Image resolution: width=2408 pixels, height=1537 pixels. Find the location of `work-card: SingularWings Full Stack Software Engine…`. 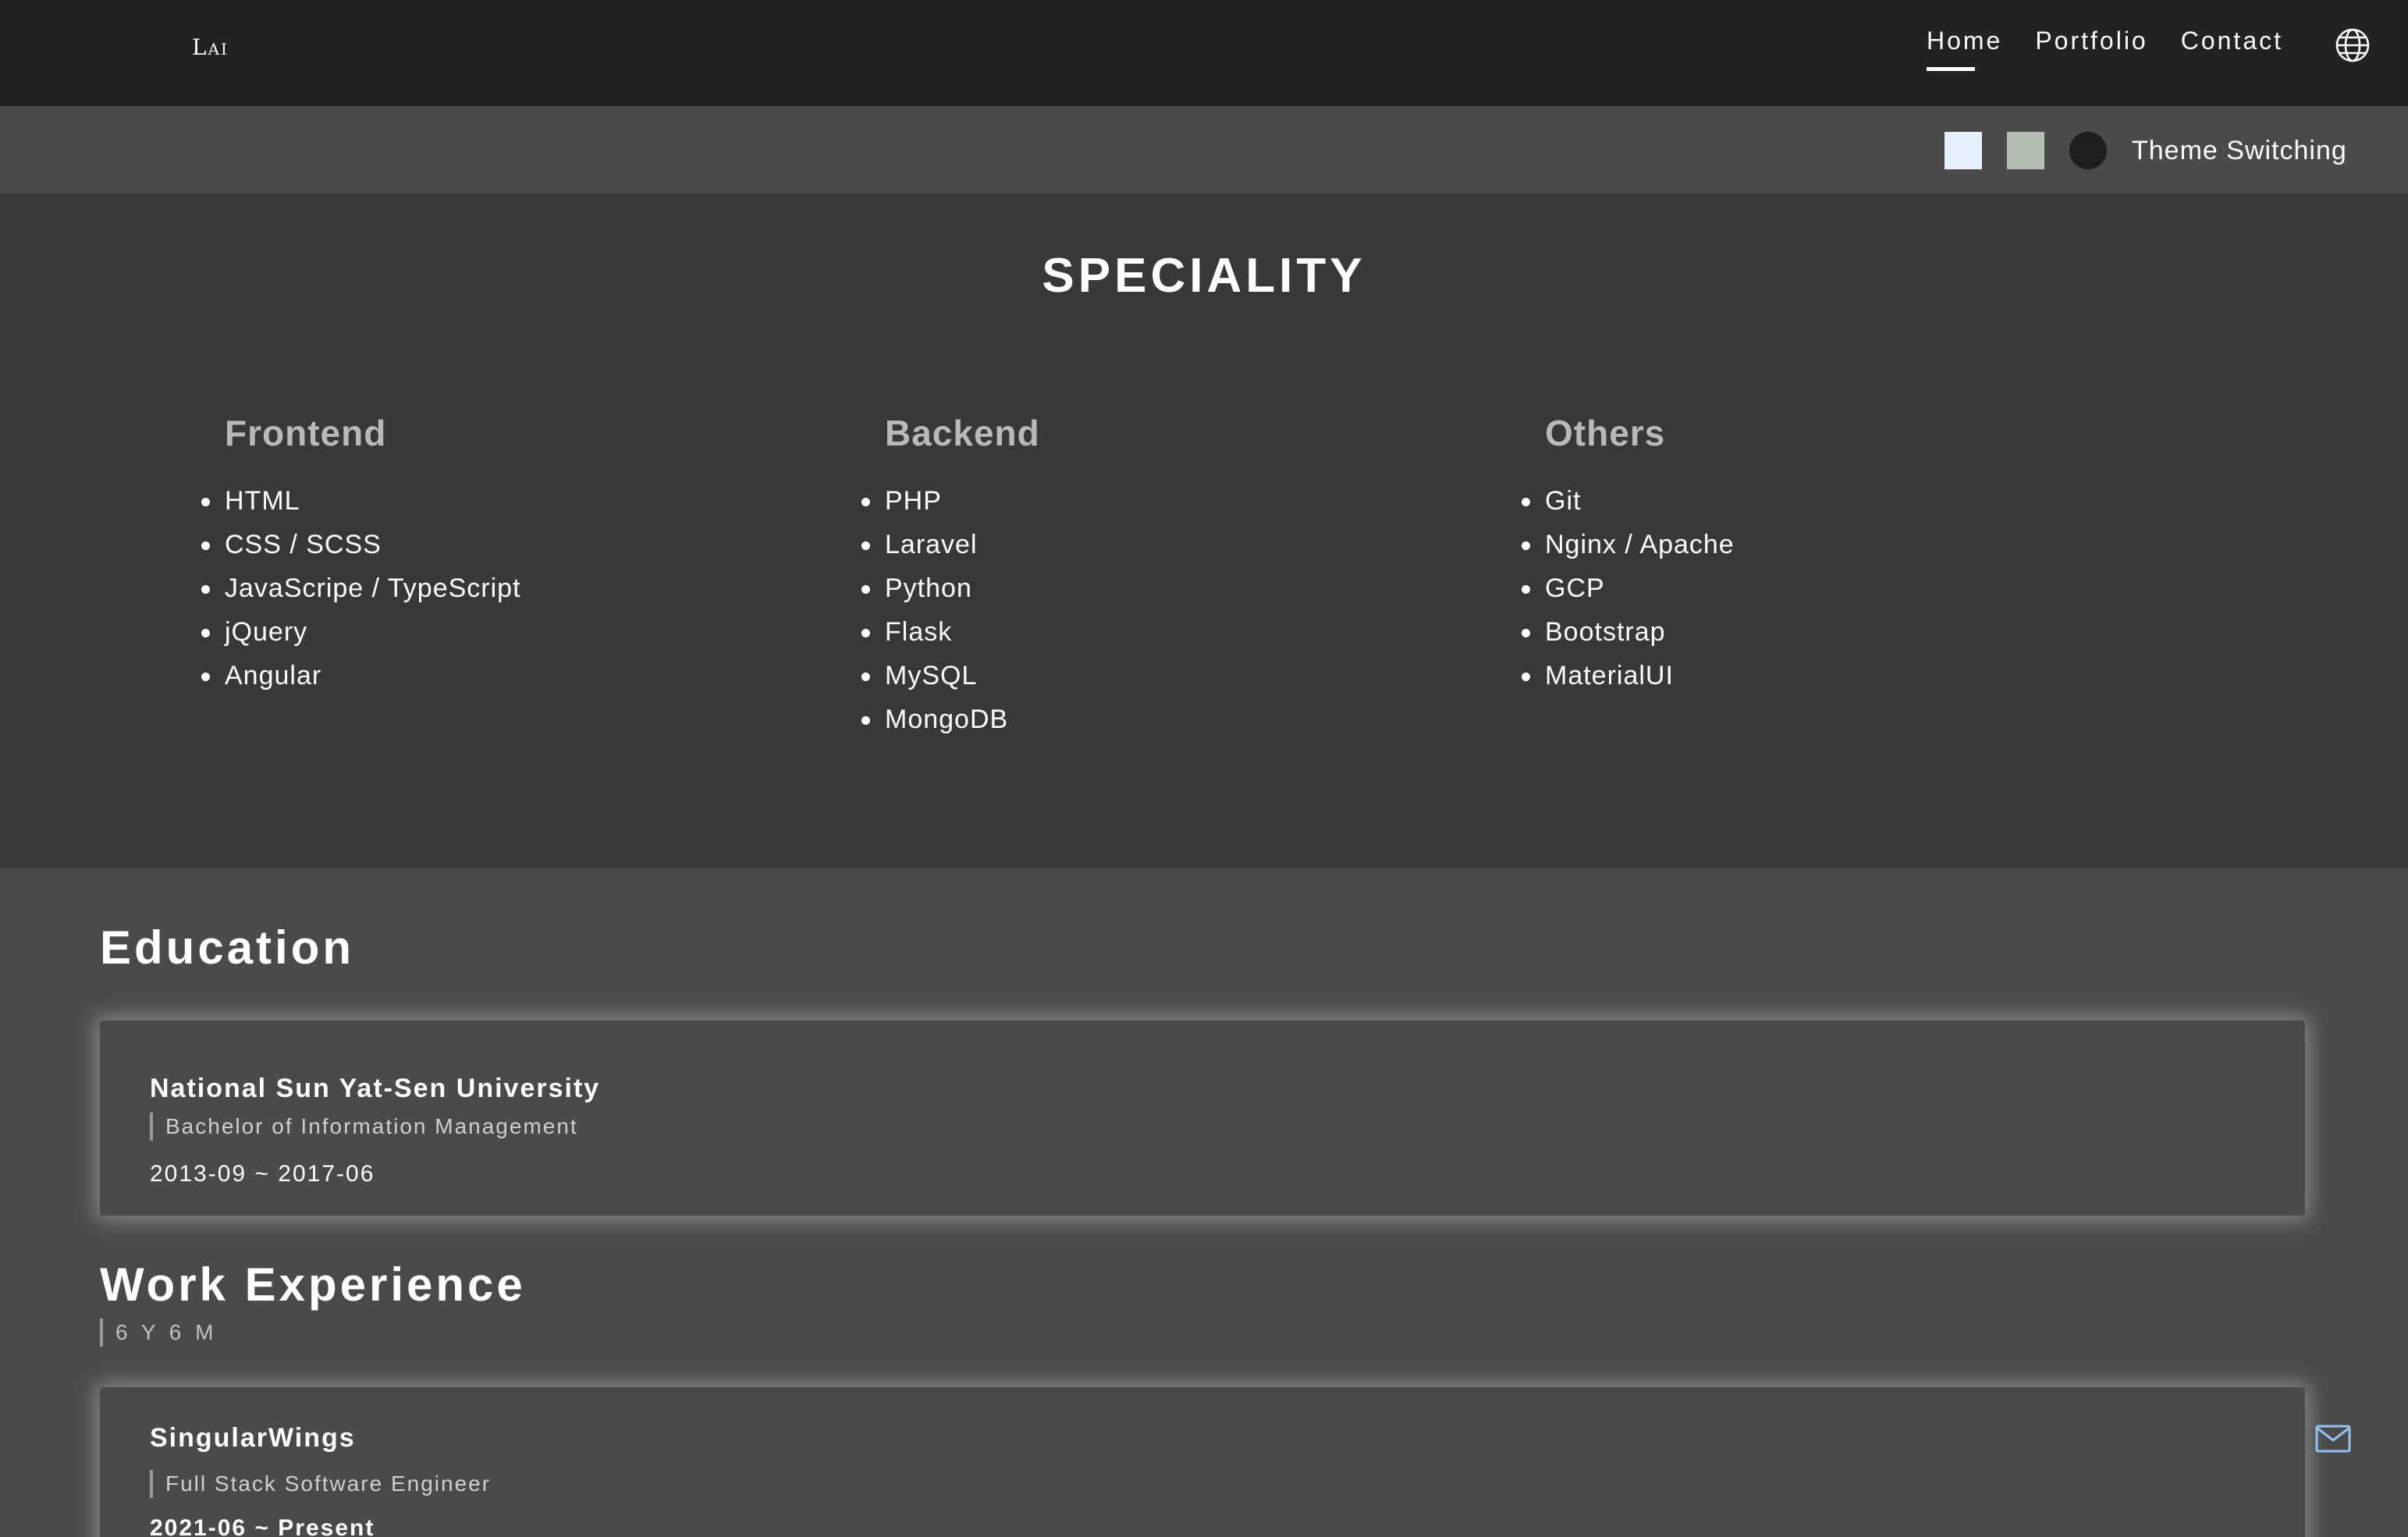

work-card: SingularWings Full Stack Software Engine… is located at coordinates (1202, 1462).